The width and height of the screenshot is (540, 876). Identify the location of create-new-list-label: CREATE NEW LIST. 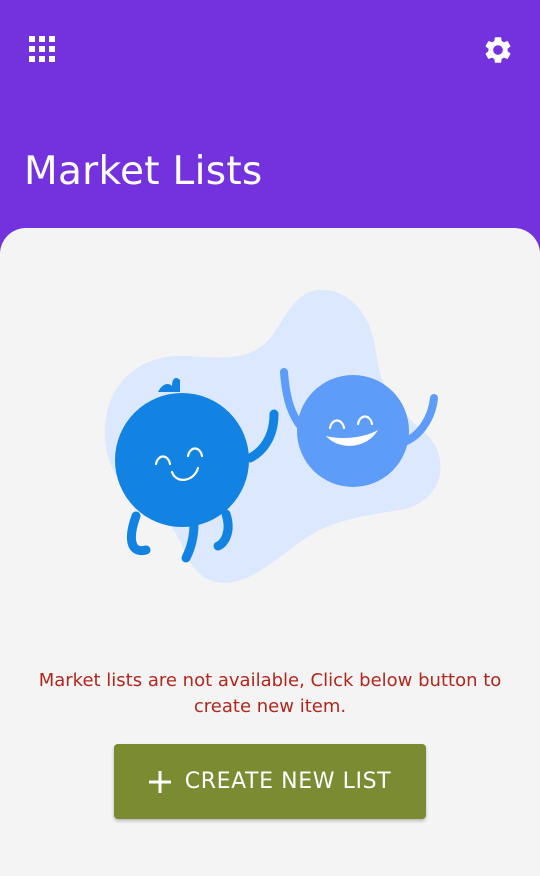
(288, 781).